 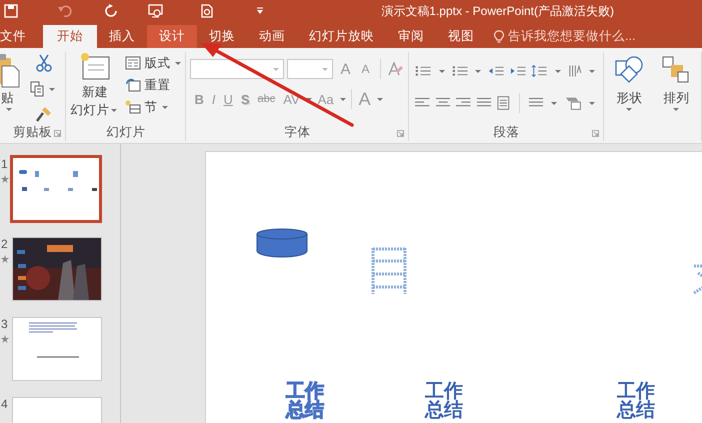 I want to click on save-icon, so click(x=11, y=11).